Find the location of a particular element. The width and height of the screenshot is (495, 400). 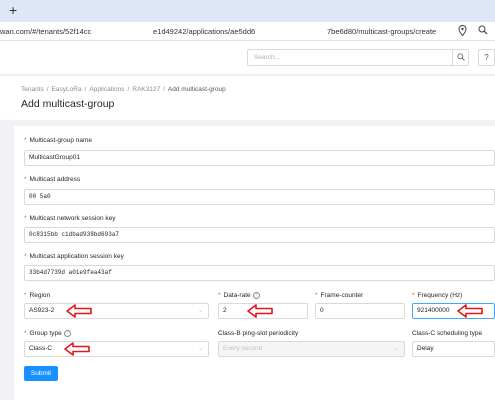

group-type-select: Class-C ⌄ is located at coordinates (116, 349).